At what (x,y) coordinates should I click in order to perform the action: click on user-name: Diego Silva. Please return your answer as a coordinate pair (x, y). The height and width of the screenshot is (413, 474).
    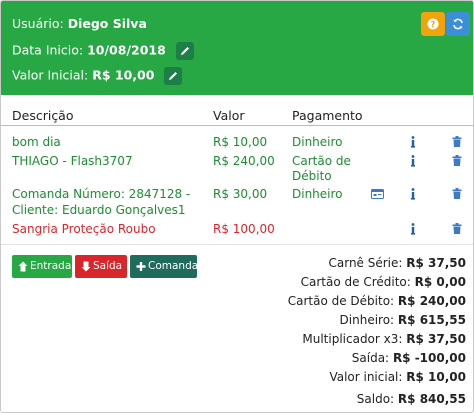
    Looking at the image, I should click on (107, 23).